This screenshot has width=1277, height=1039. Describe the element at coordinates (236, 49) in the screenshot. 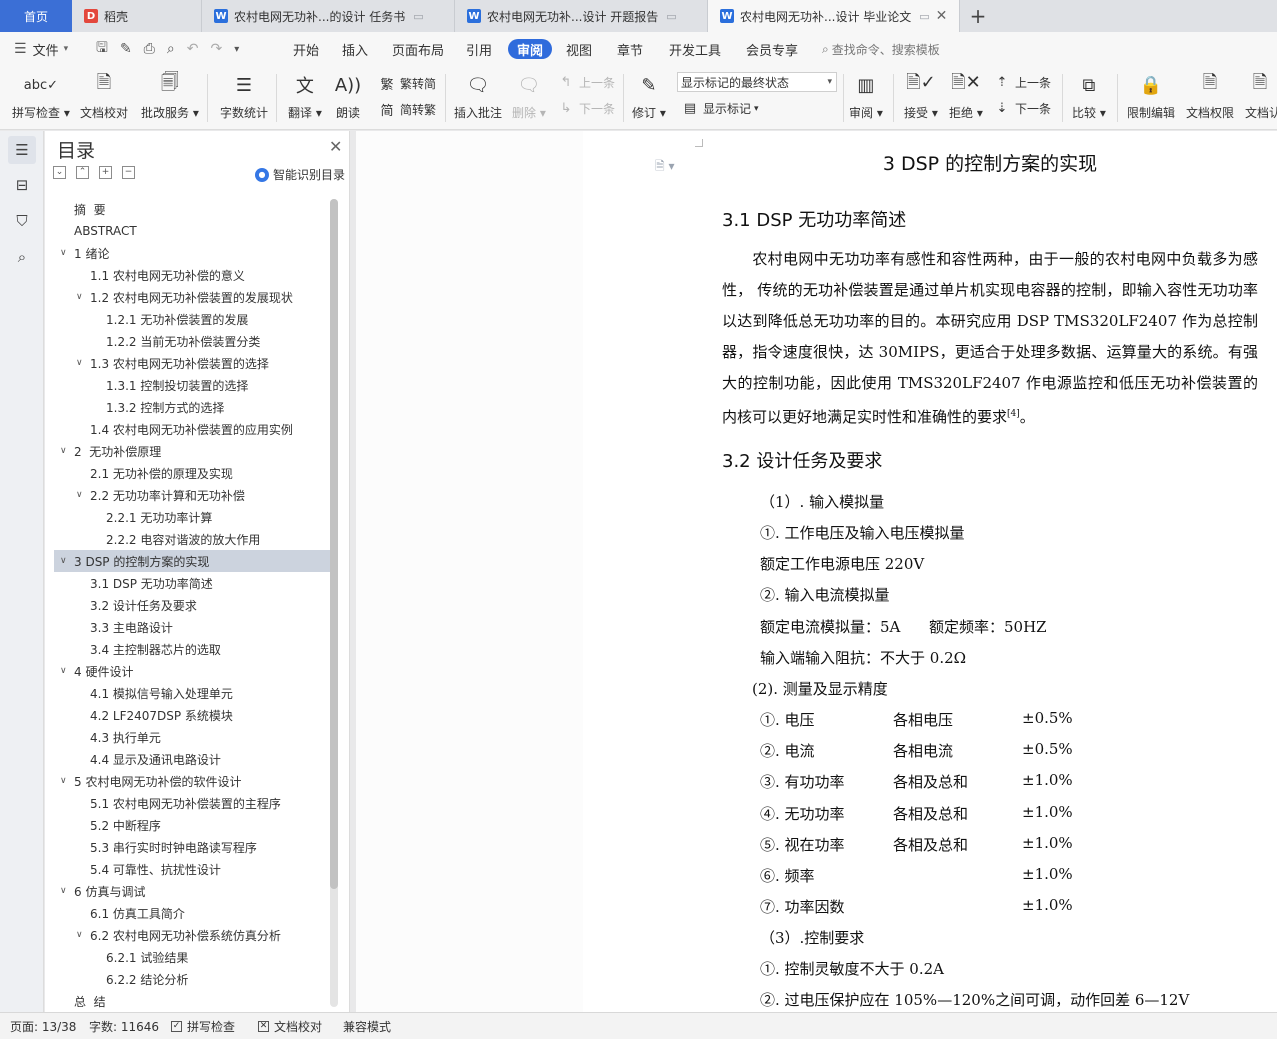

I see `more-icon: ▾` at that location.